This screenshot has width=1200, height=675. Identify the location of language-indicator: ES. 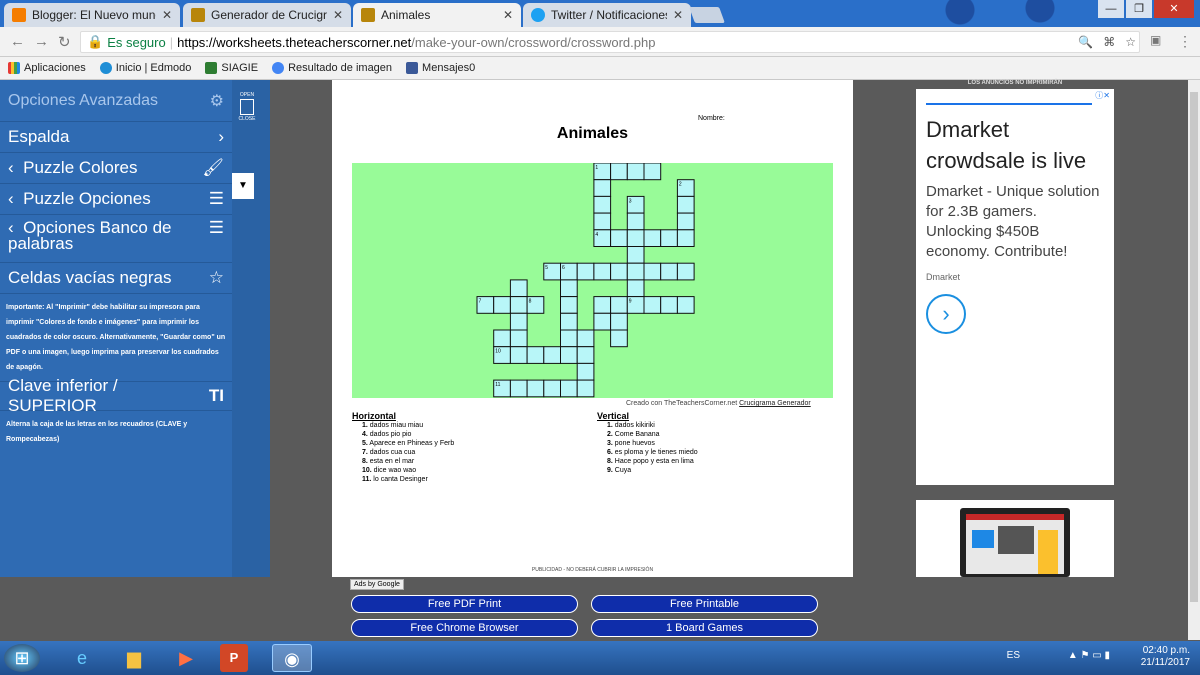
(1013, 656).